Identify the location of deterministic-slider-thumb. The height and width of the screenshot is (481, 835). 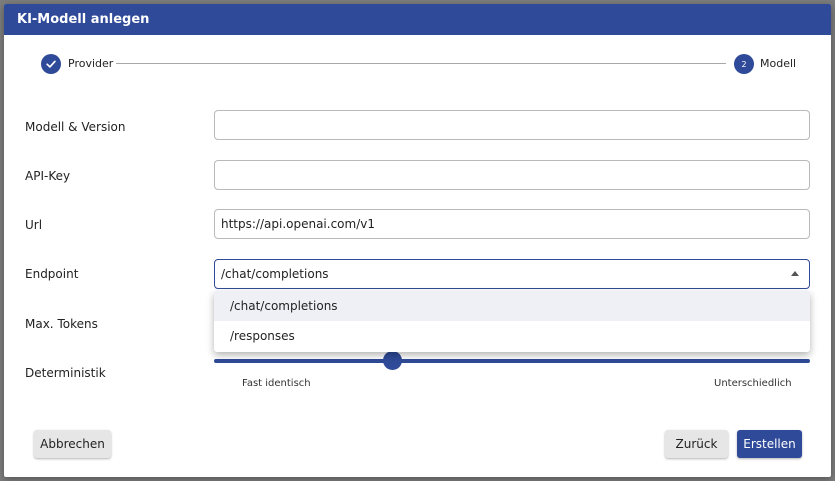
(393, 360).